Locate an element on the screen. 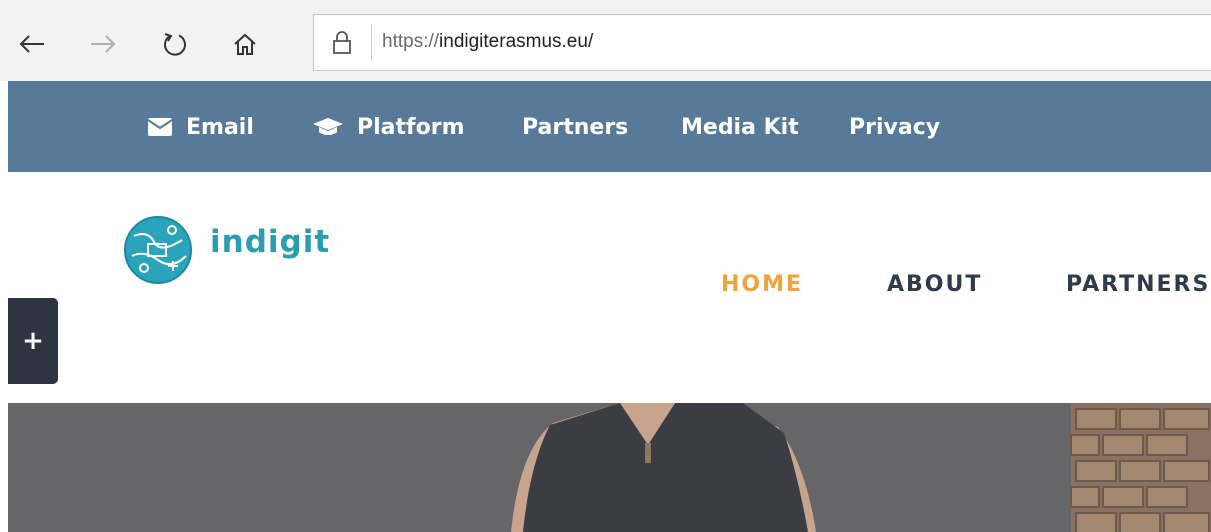 The width and height of the screenshot is (1211, 532). topbar-partners-link: Partners is located at coordinates (575, 127).